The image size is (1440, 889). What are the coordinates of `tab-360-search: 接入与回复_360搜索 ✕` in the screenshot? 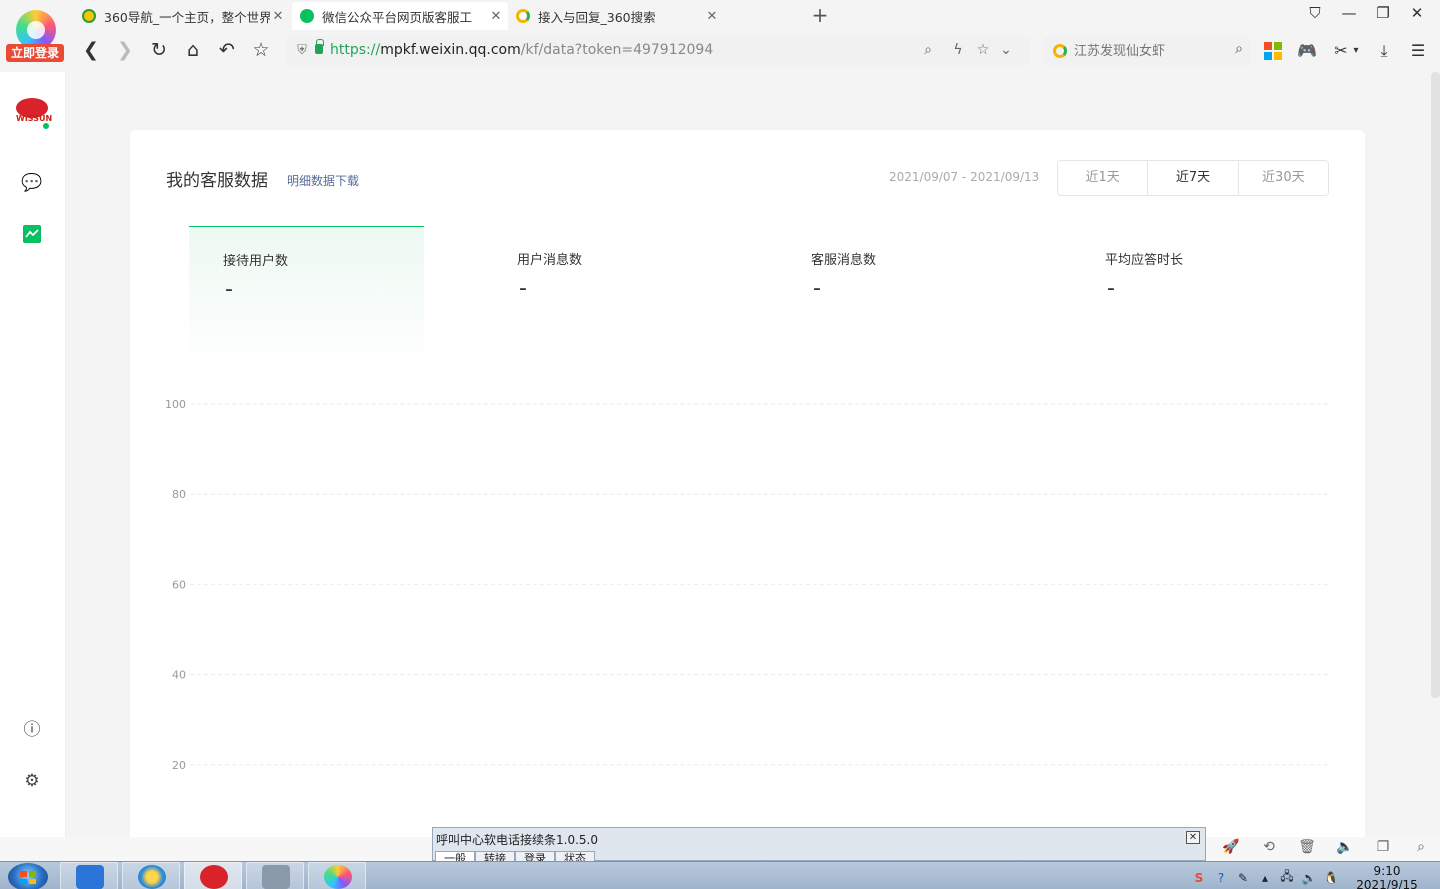 It's located at (616, 16).